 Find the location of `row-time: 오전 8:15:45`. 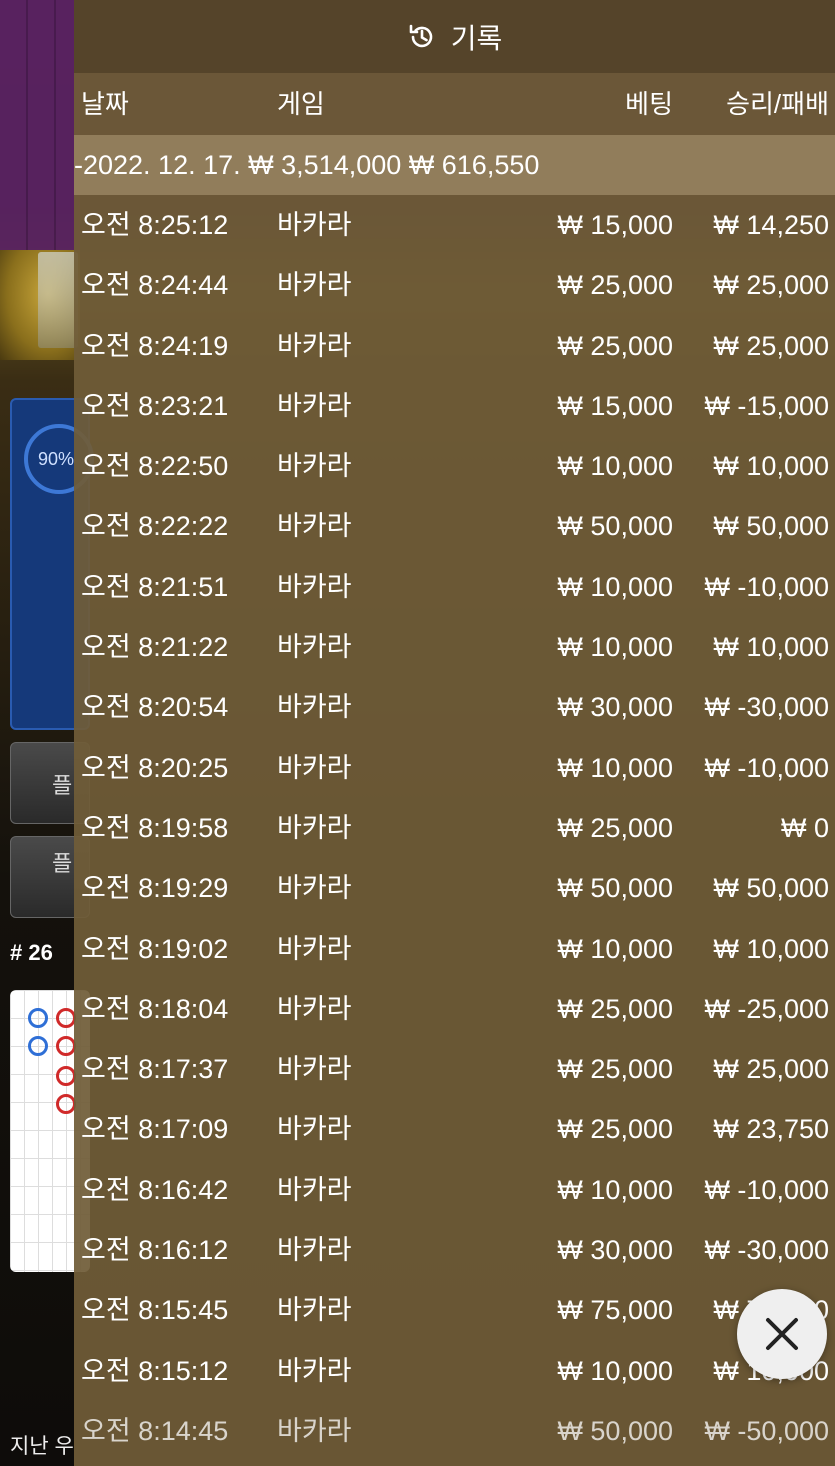

row-time: 오전 8:15:45 is located at coordinates (155, 1310).